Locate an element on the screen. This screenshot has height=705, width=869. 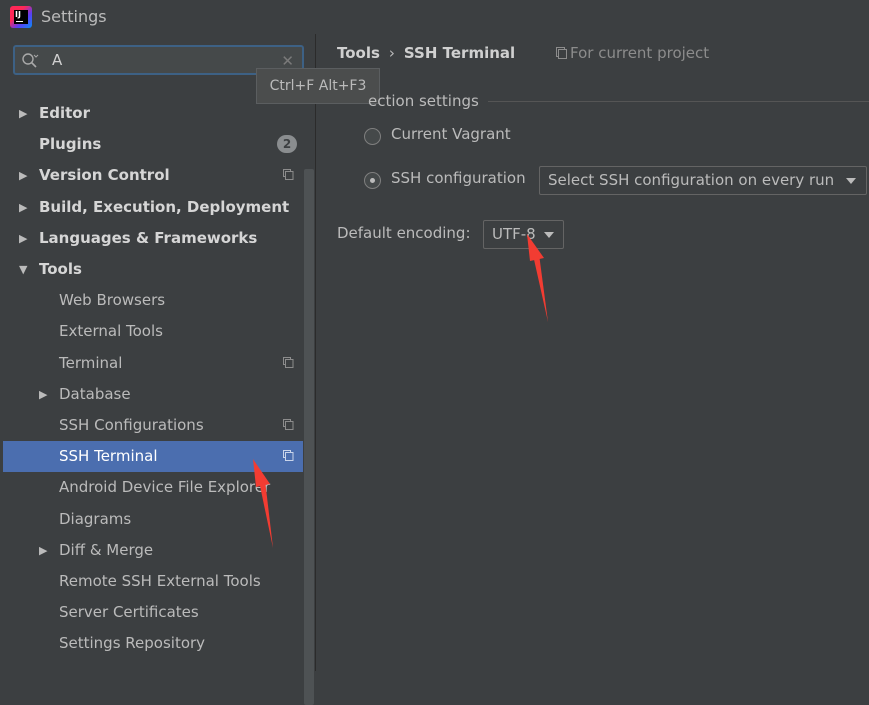
tree-item-server-certificates: Server Certificates is located at coordinates (153, 612).